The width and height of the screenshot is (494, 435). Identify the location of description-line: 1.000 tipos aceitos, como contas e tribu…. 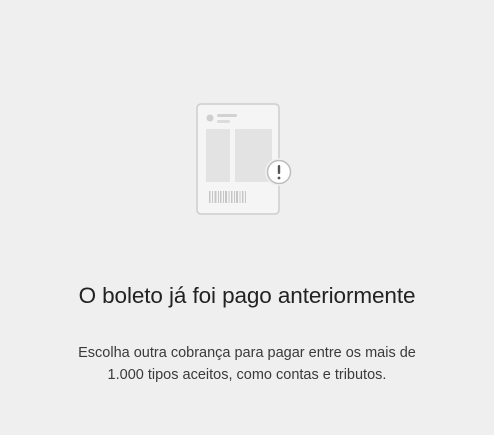
(247, 375).